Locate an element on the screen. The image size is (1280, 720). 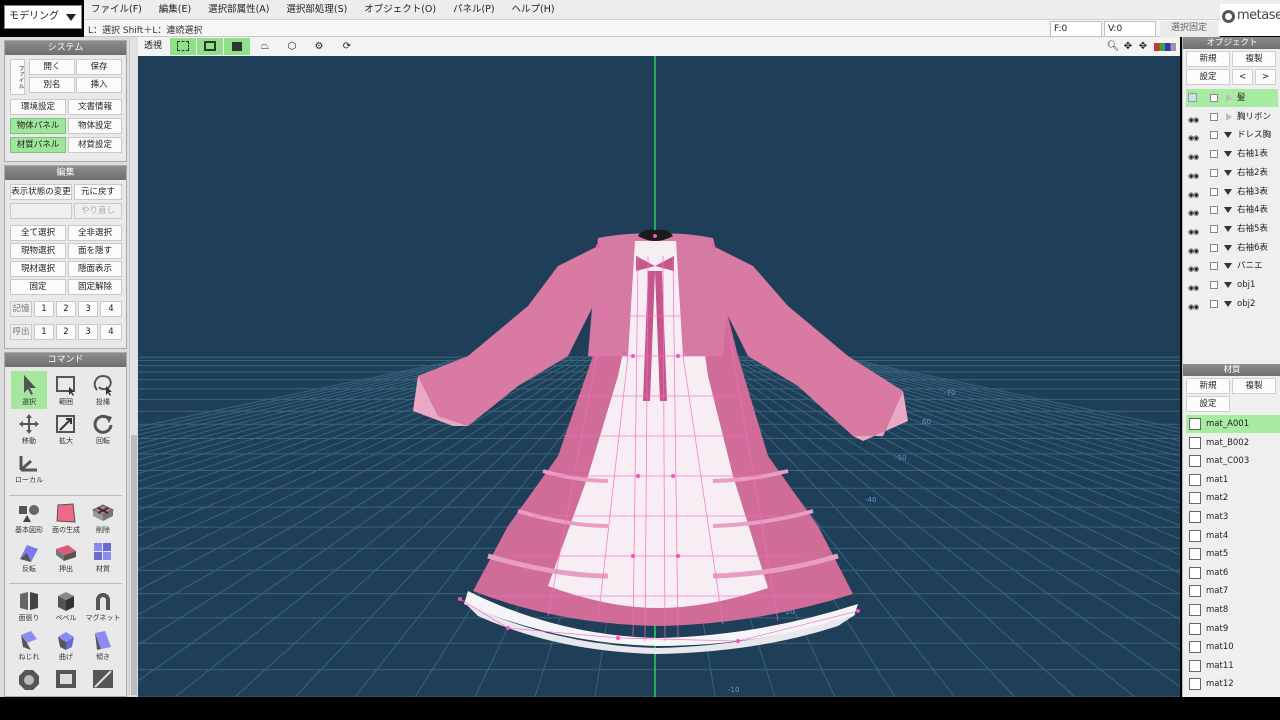
material-row: mat3 is located at coordinates (1233, 517).